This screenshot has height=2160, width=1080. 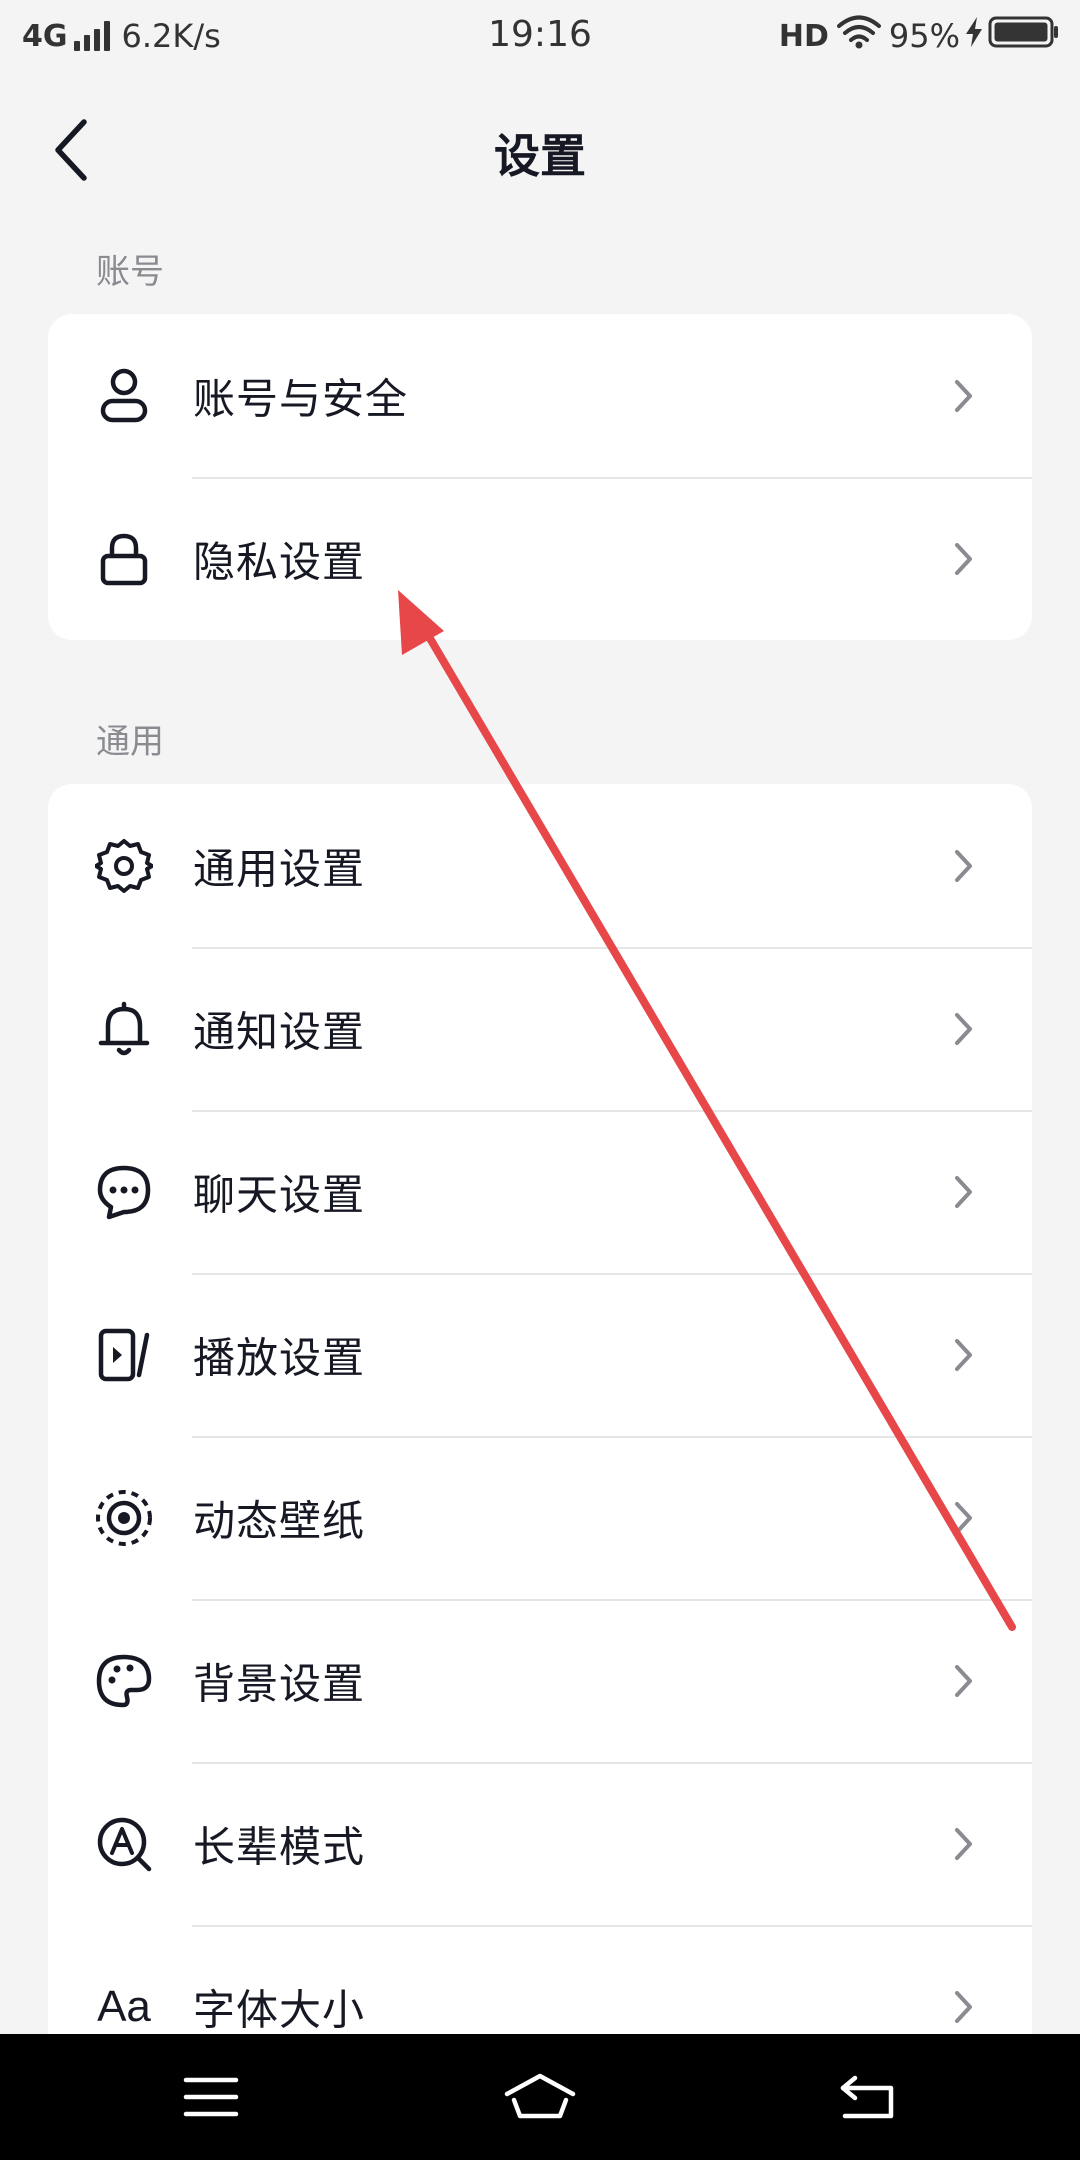 What do you see at coordinates (540, 1028) in the screenshot?
I see `row-notification-settings: 通知设置` at bounding box center [540, 1028].